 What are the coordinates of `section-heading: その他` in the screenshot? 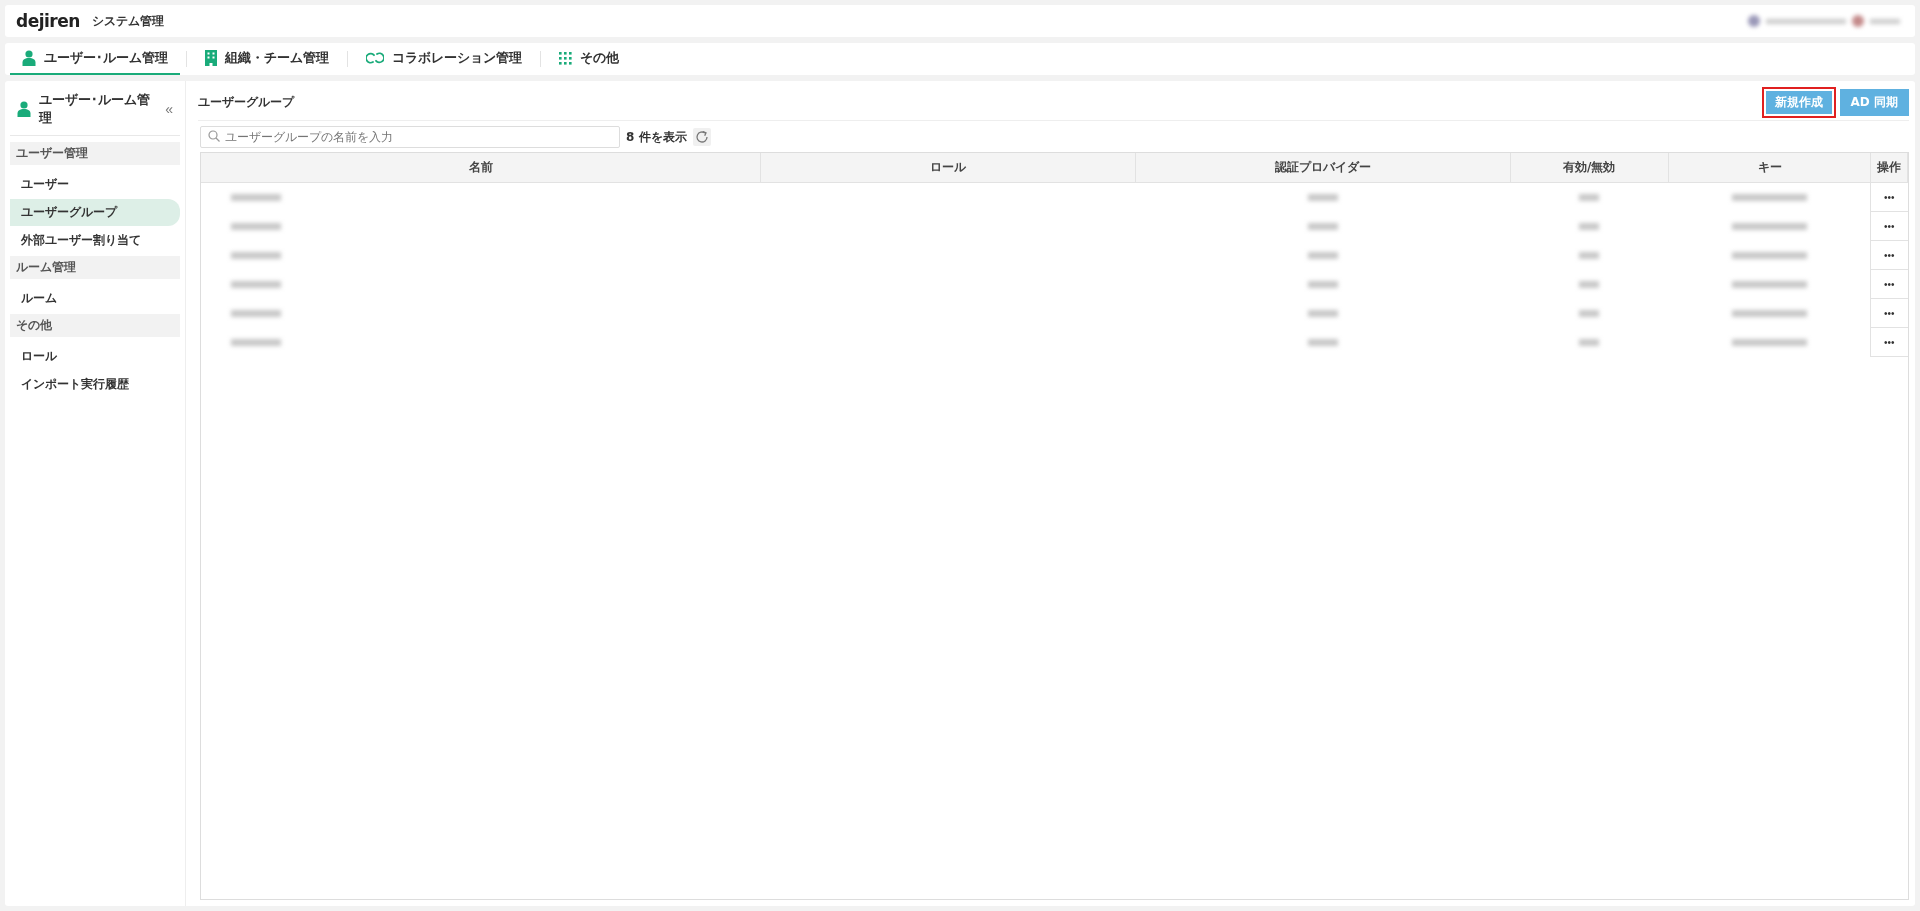 It's located at (95, 325).